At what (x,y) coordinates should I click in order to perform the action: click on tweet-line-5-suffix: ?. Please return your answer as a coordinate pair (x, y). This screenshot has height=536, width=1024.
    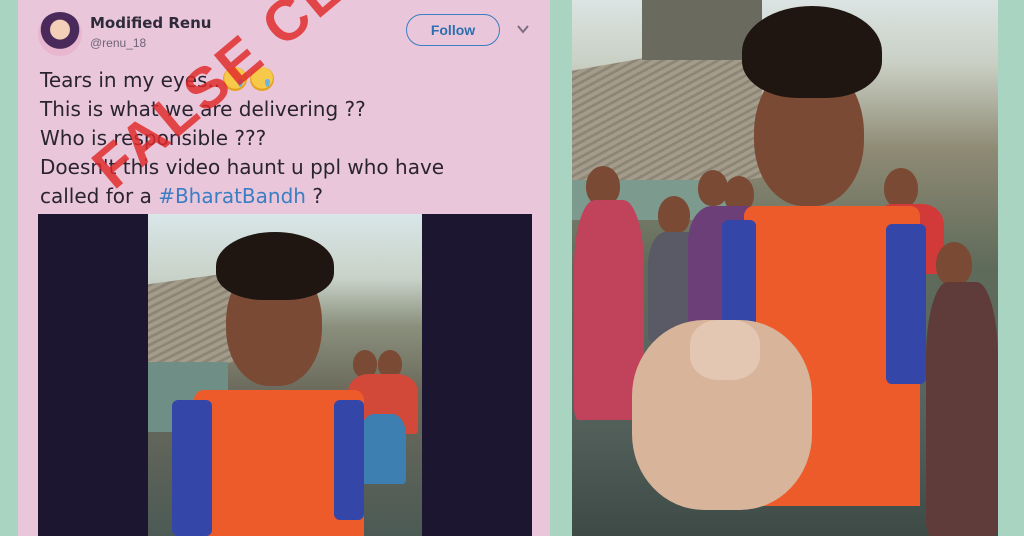
    Looking at the image, I should click on (314, 196).